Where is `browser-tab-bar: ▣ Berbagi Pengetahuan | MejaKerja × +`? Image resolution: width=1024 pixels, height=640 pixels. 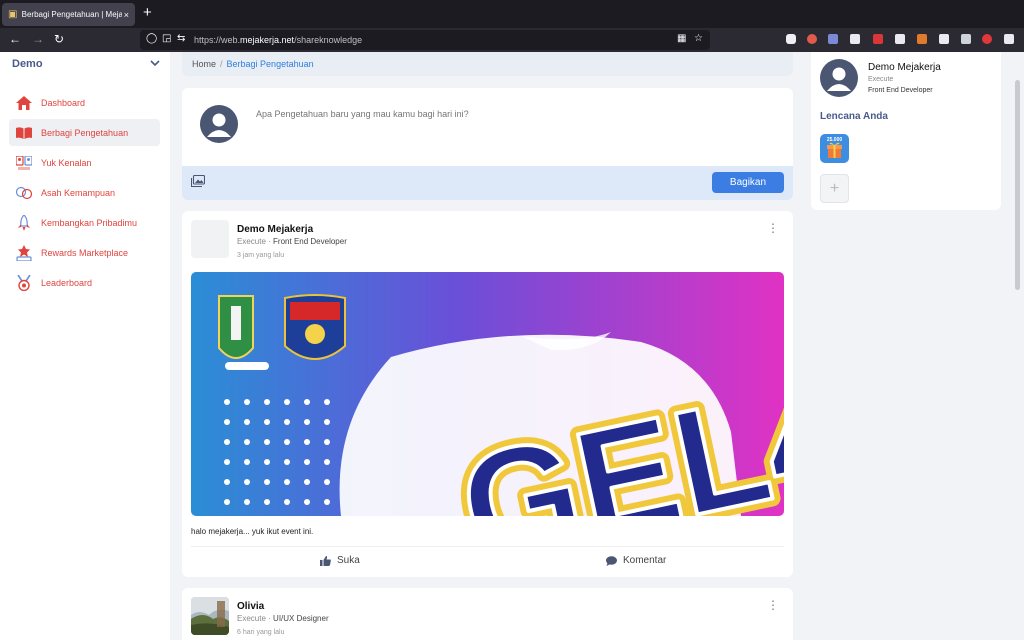 browser-tab-bar: ▣ Berbagi Pengetahuan | MejaKerja × + is located at coordinates (512, 14).